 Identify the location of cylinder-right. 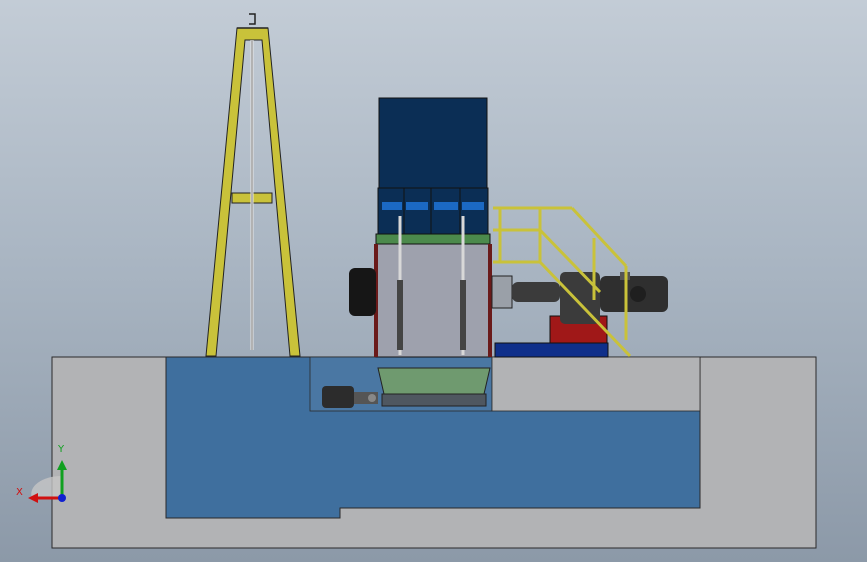
(463, 315).